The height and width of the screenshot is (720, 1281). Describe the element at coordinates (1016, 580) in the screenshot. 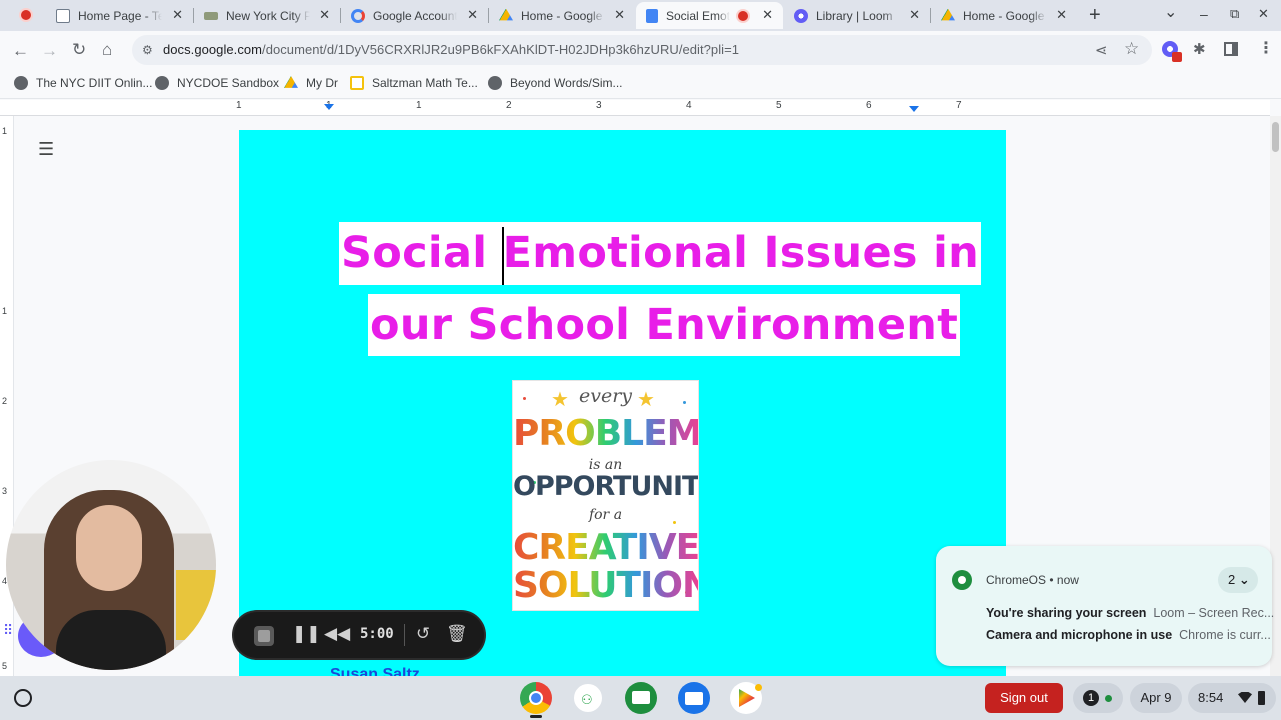

I see `notification-app: ChromeOS` at that location.